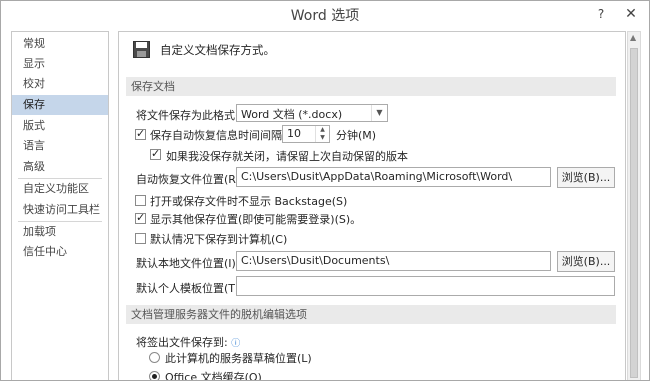 Image resolution: width=650 pixels, height=381 pixels. I want to click on window-title: Word 选项, so click(325, 16).